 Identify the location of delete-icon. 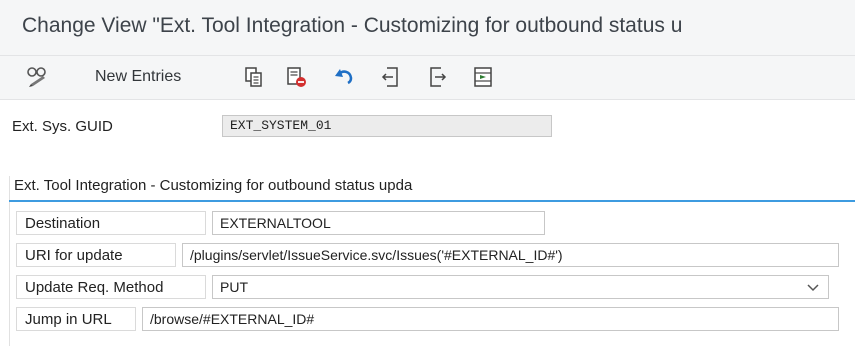
(296, 77).